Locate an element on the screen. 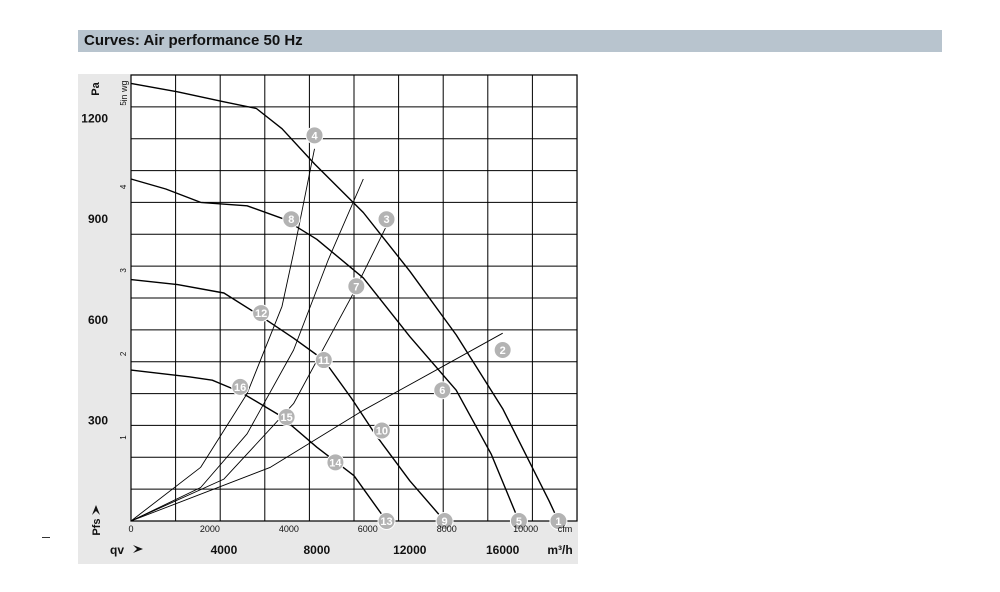 This screenshot has height=592, width=1000. x-tick-label-m3h: 8000 is located at coordinates (316, 550).